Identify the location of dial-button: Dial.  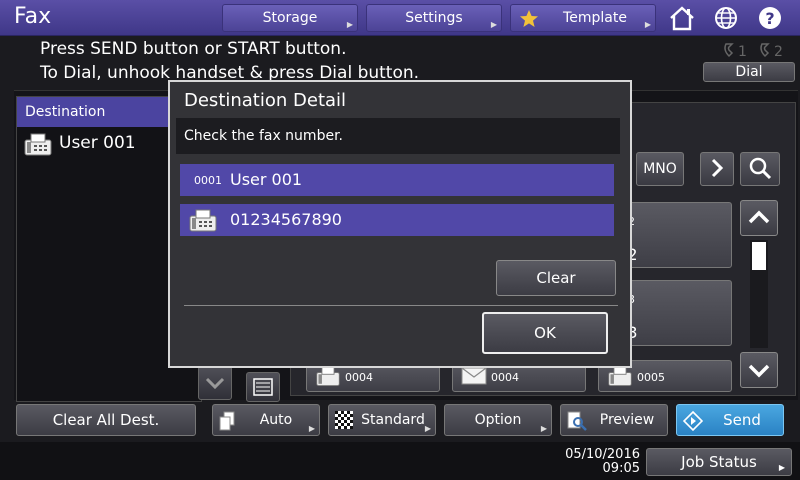
(749, 72).